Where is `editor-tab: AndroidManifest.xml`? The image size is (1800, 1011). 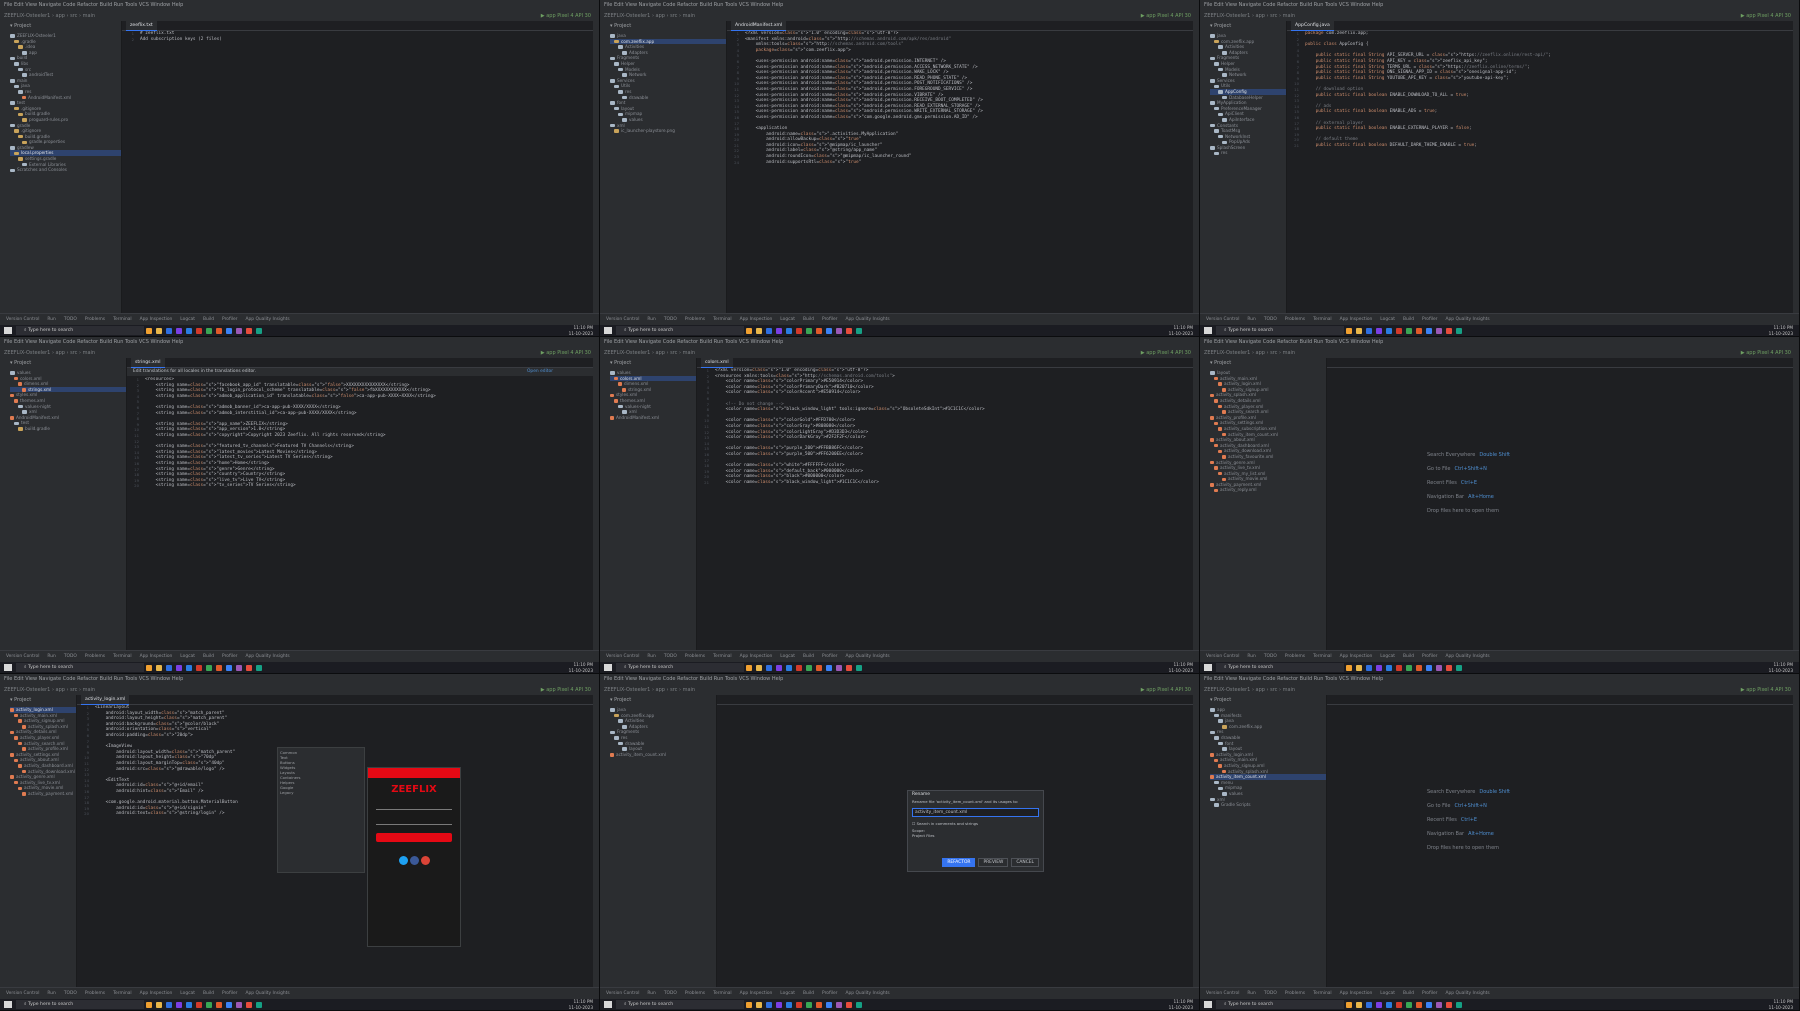 editor-tab: AndroidManifest.xml is located at coordinates (759, 26).